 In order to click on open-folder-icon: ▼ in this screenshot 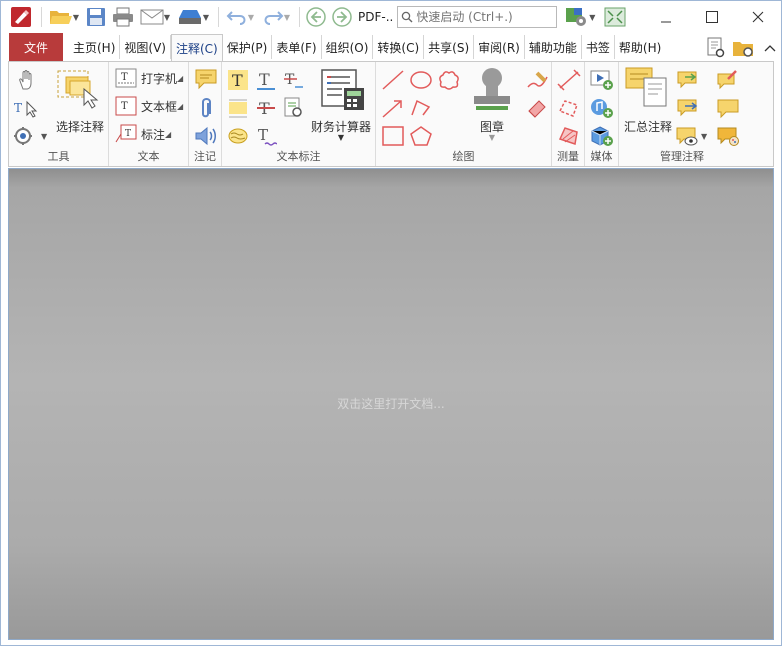, I will do `click(64, 17)`.